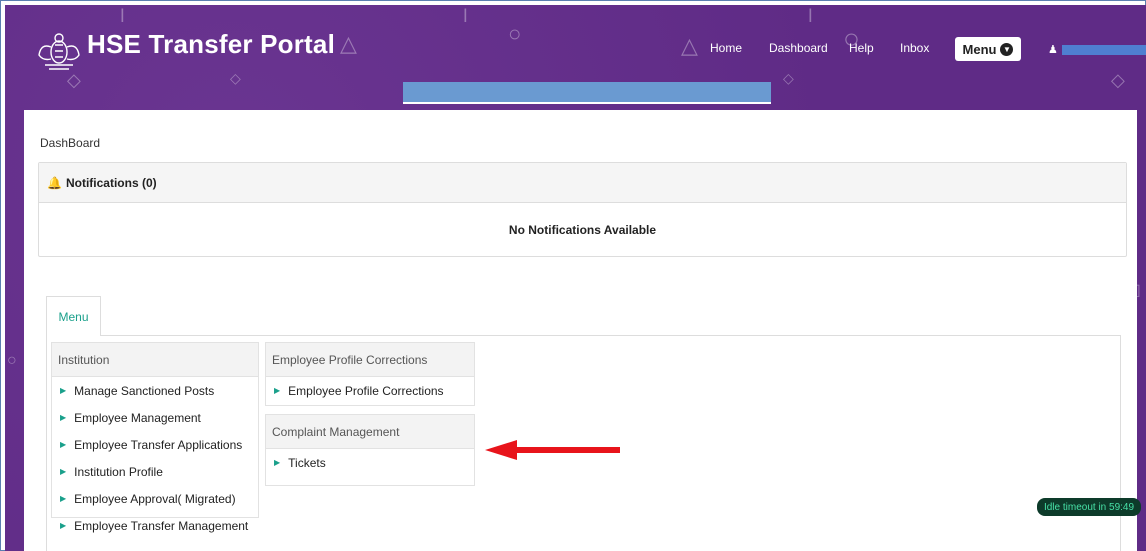 The height and width of the screenshot is (551, 1146). What do you see at coordinates (979, 49) in the screenshot?
I see `menu-button-label: Menu` at bounding box center [979, 49].